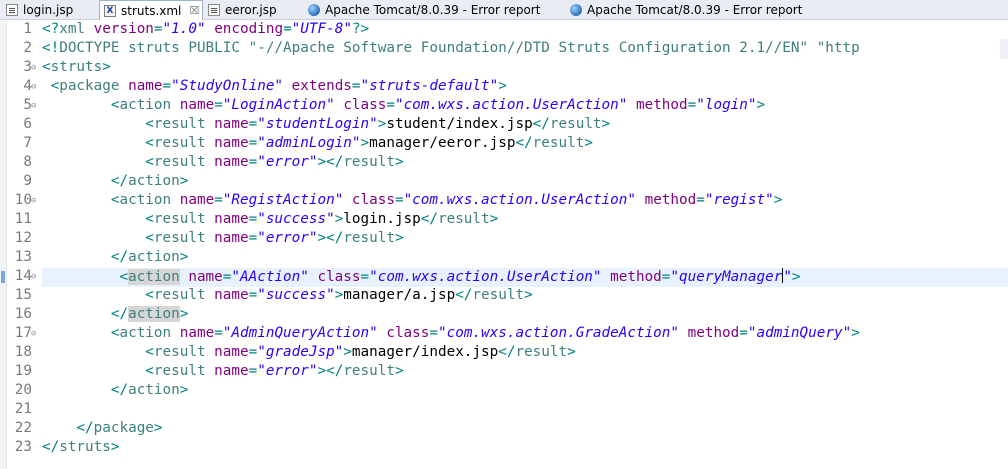  I want to click on code-token: "1.0", so click(184, 29).